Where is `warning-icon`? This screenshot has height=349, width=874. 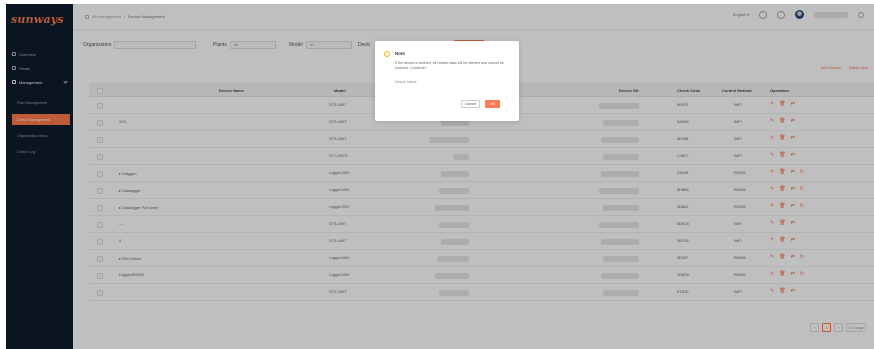 warning-icon is located at coordinates (387, 54).